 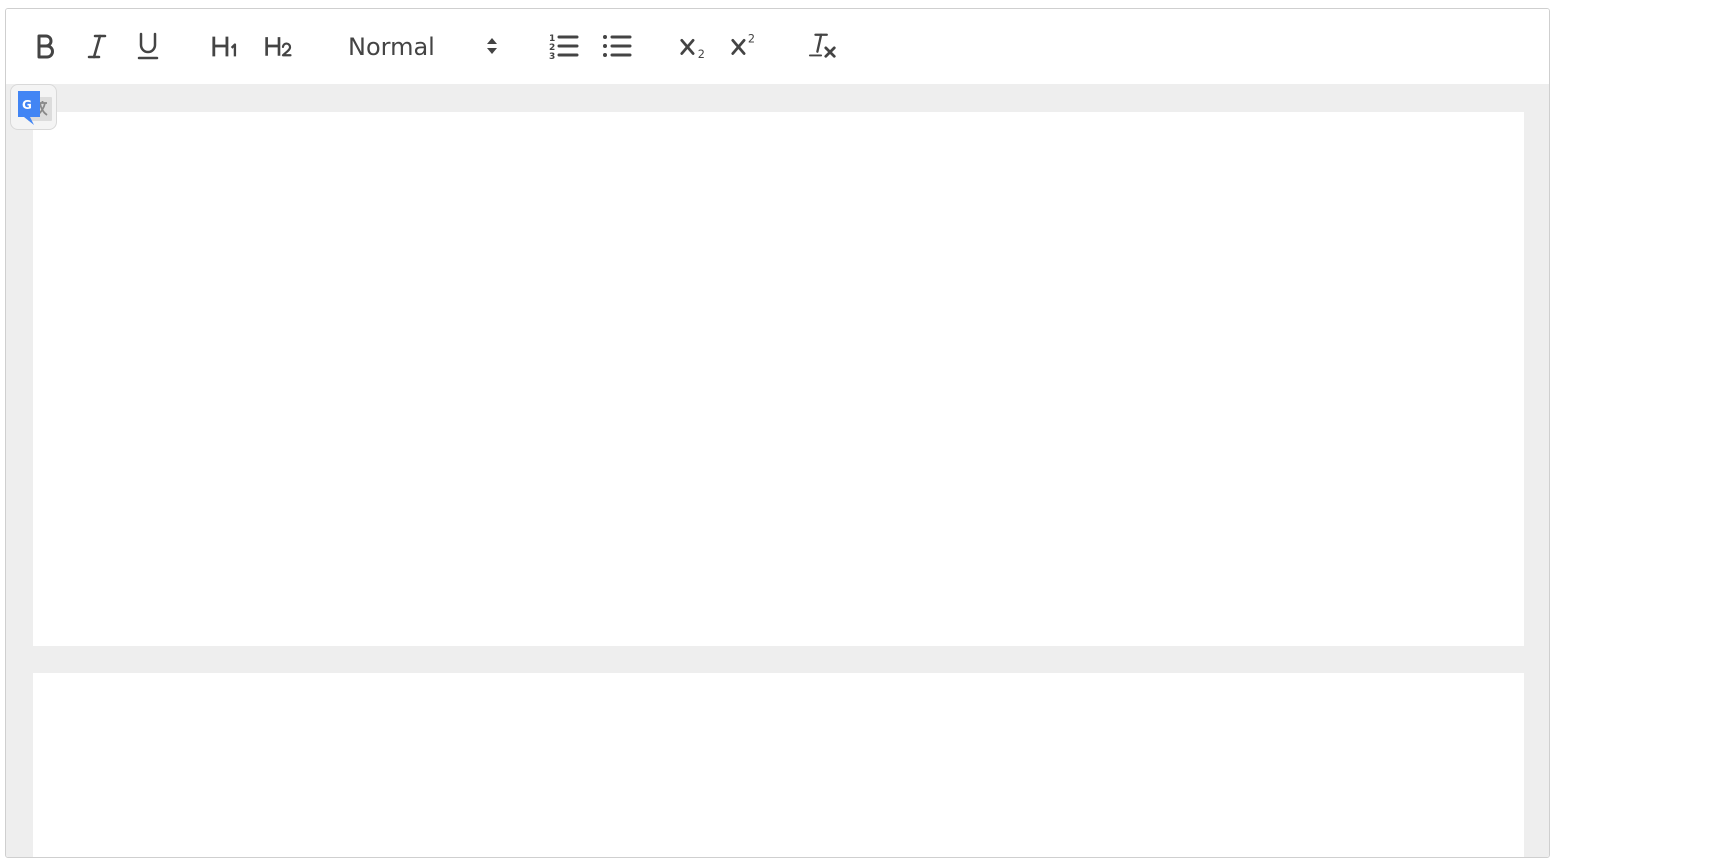 I want to click on bullet-list-icon, so click(x=617, y=46).